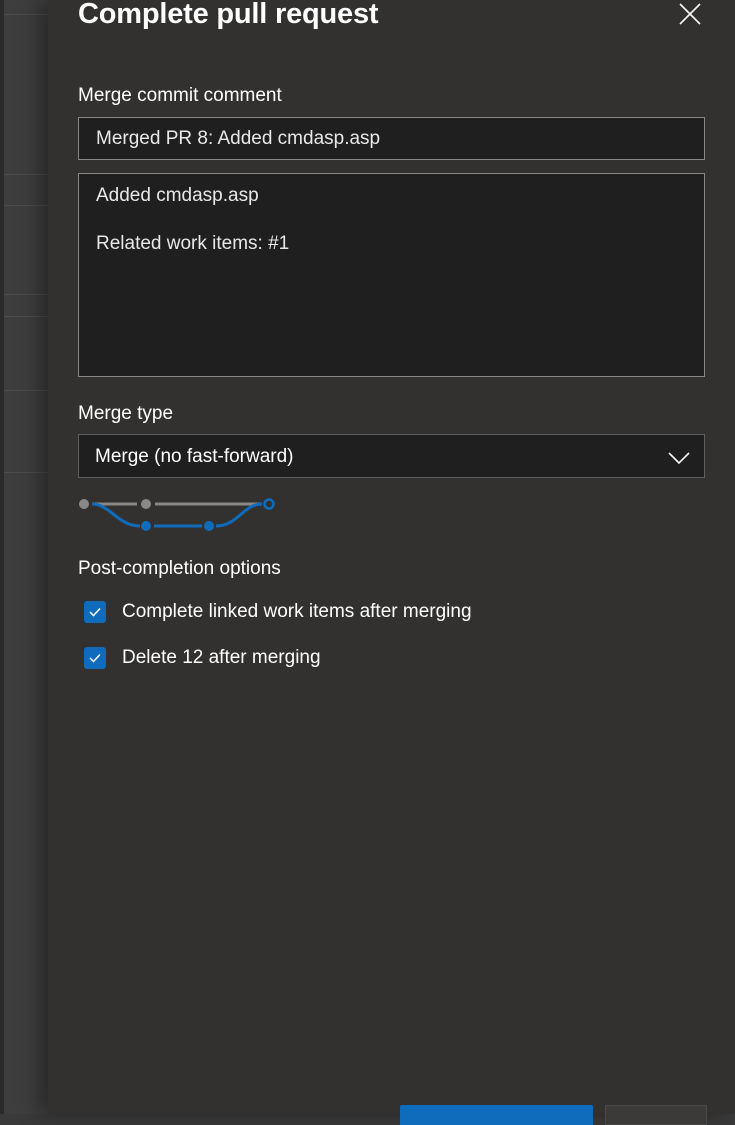 The height and width of the screenshot is (1125, 735). Describe the element at coordinates (177, 514) in the screenshot. I see `merge-type-diagram` at that location.